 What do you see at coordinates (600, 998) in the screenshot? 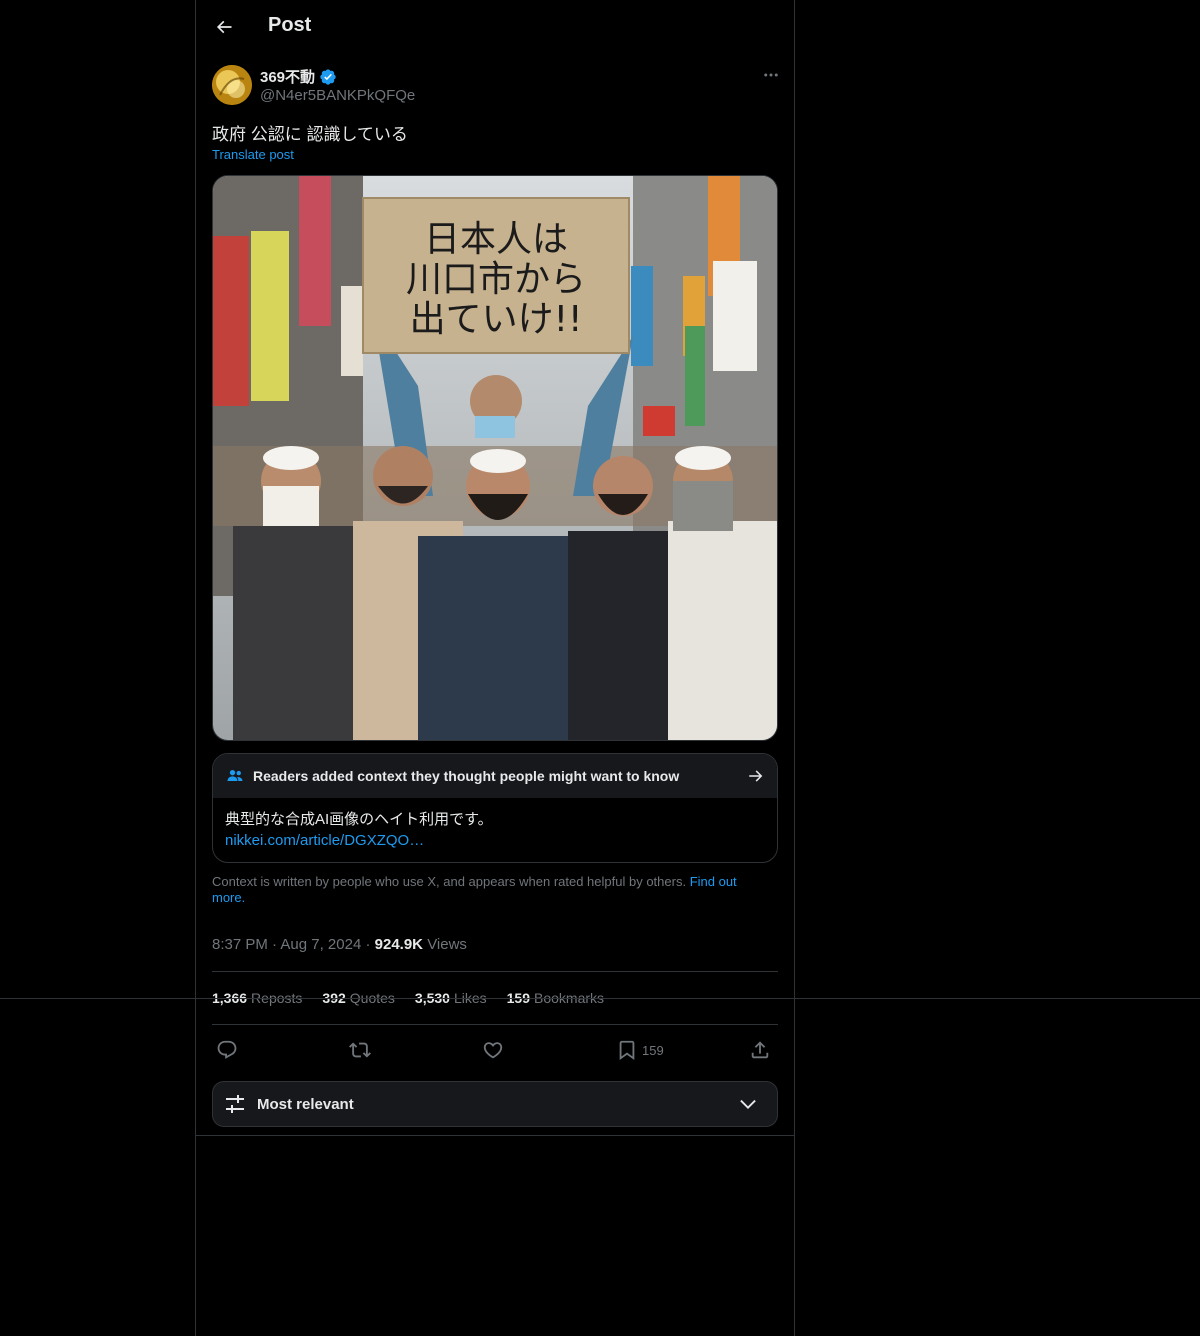
I see `page-divider` at bounding box center [600, 998].